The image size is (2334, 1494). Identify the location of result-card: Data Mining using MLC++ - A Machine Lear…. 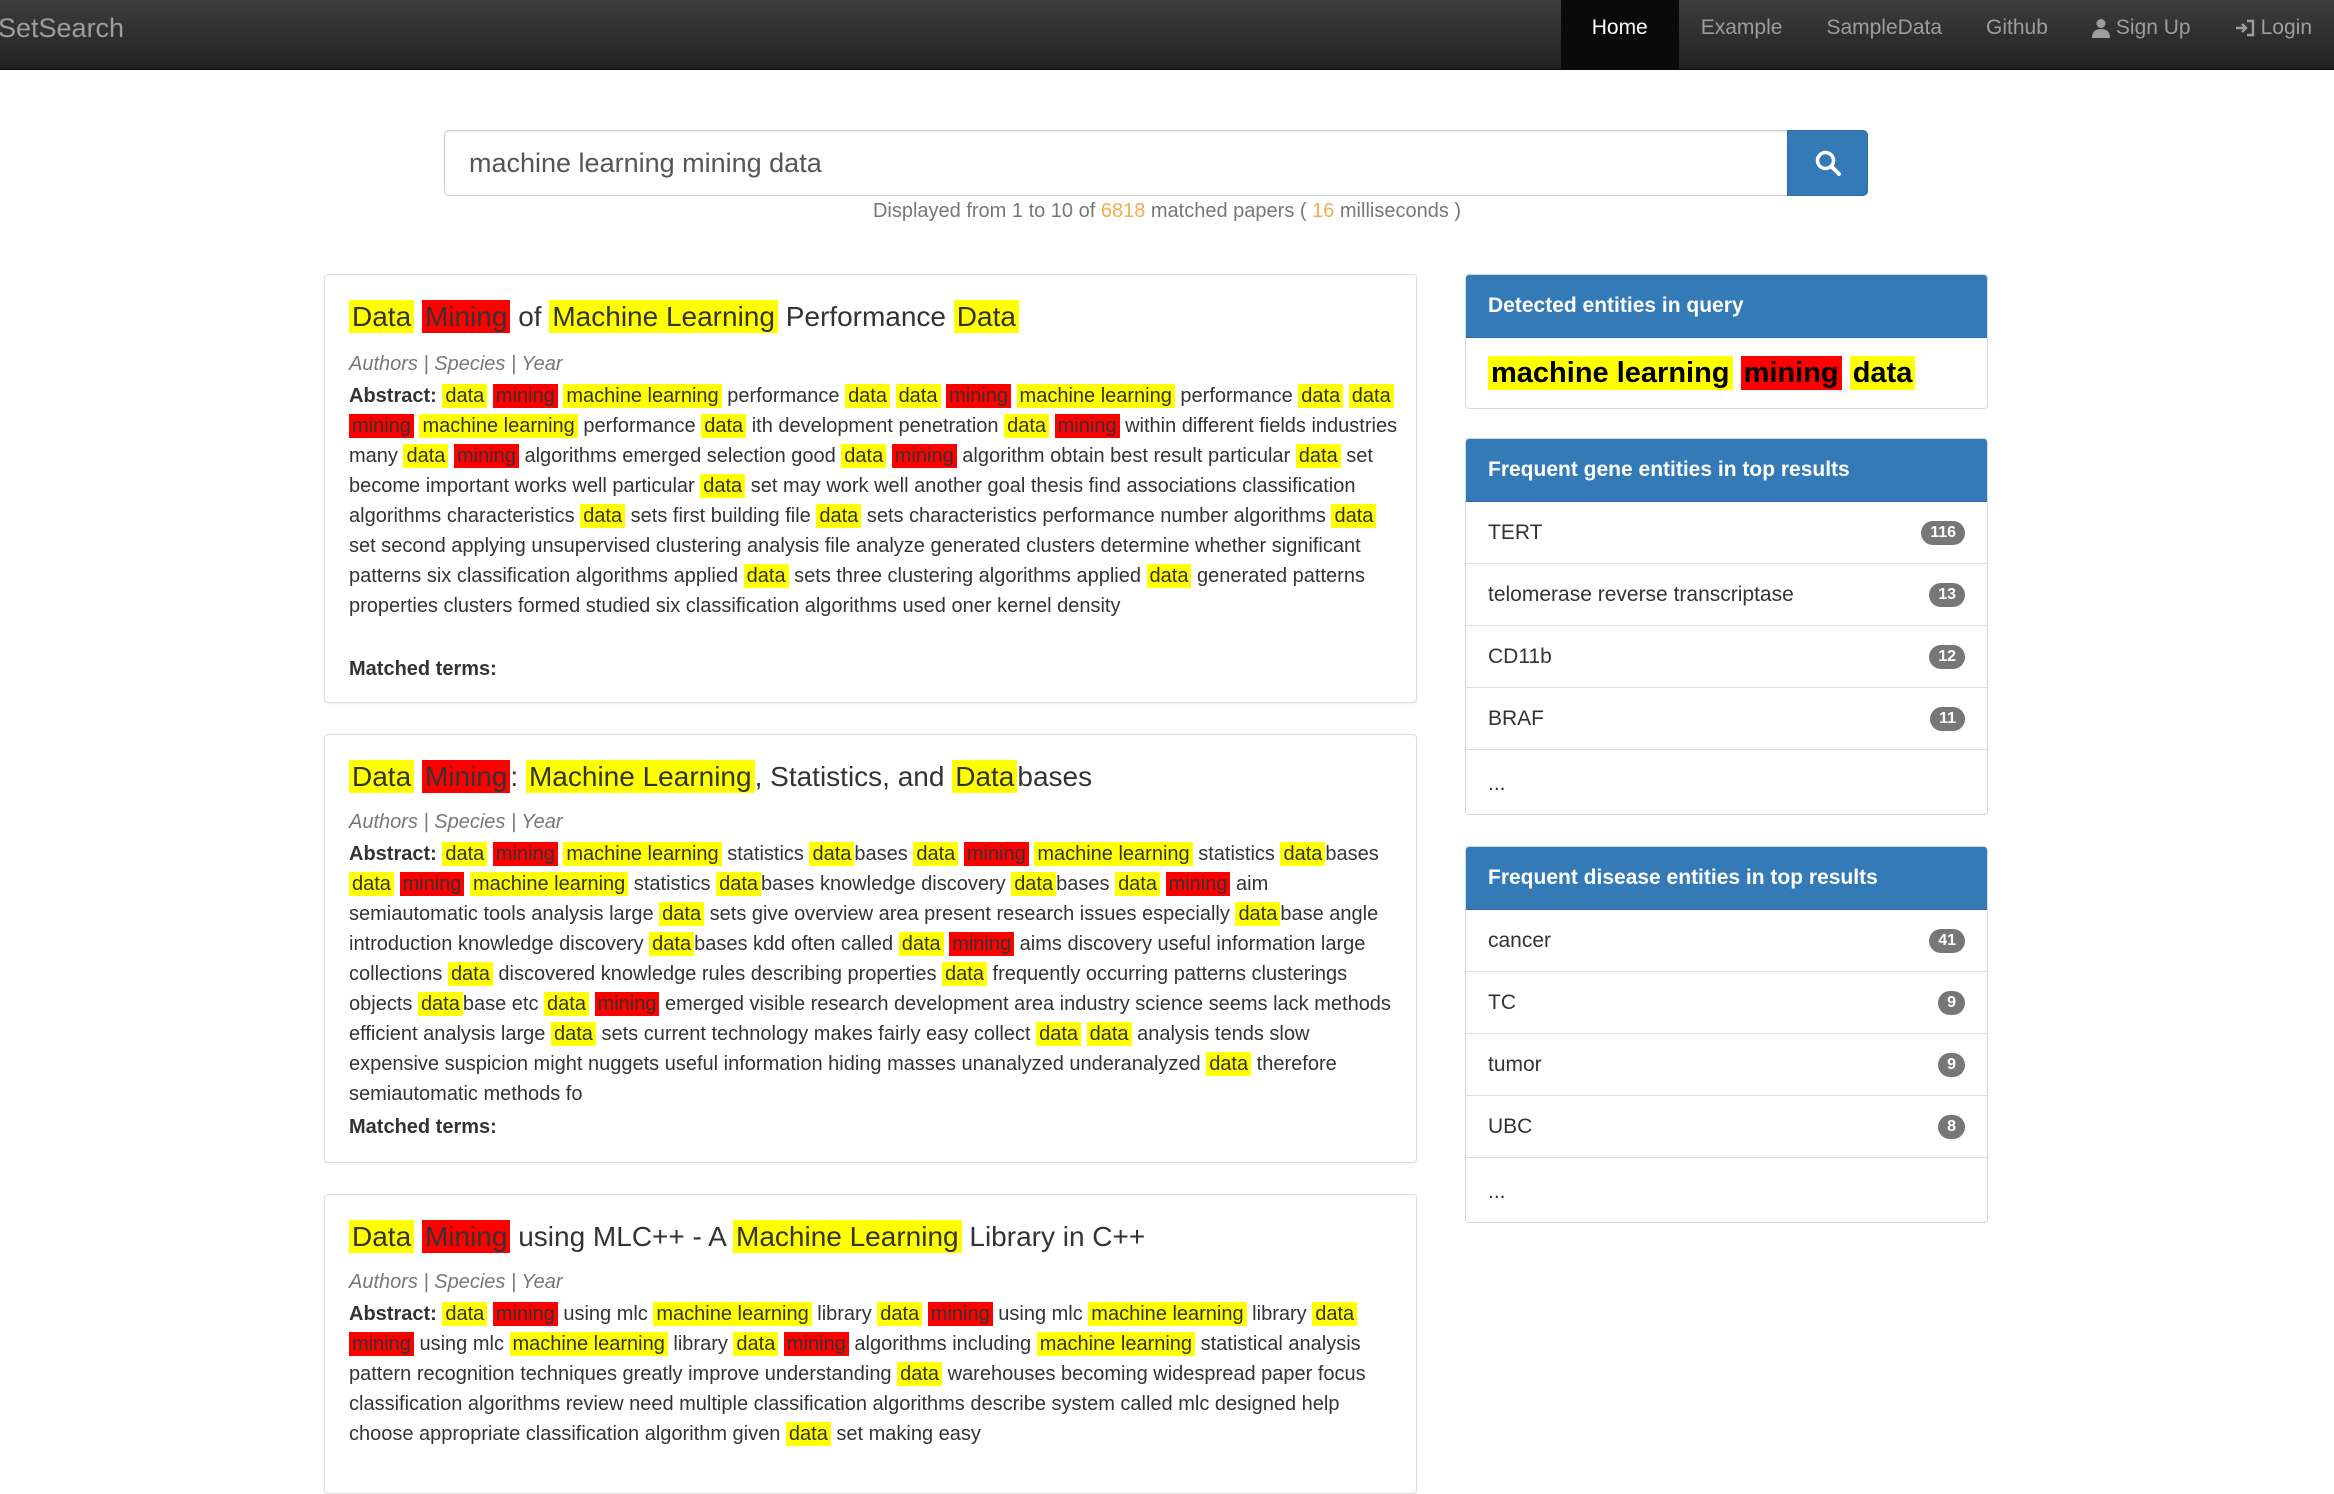
(870, 1344).